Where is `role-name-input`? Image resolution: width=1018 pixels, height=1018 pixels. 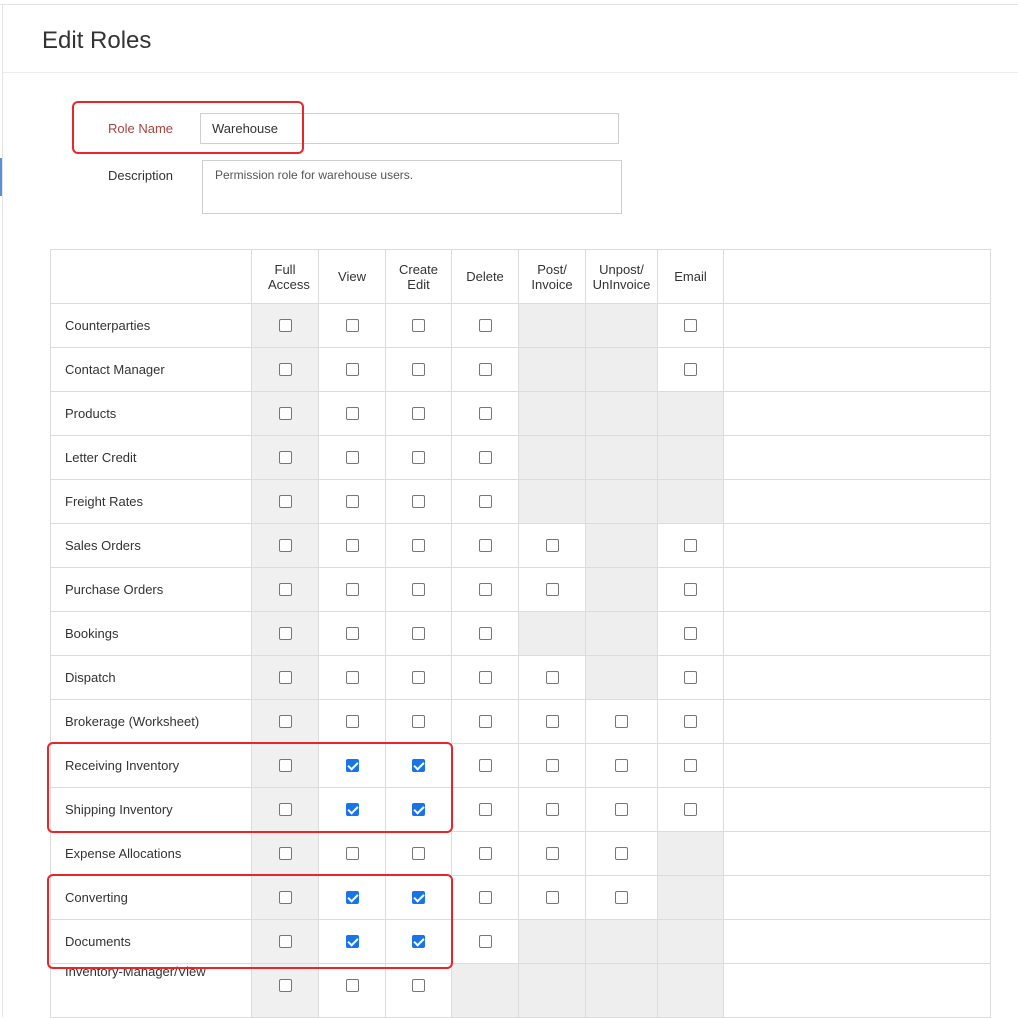
role-name-input is located at coordinates (409, 128).